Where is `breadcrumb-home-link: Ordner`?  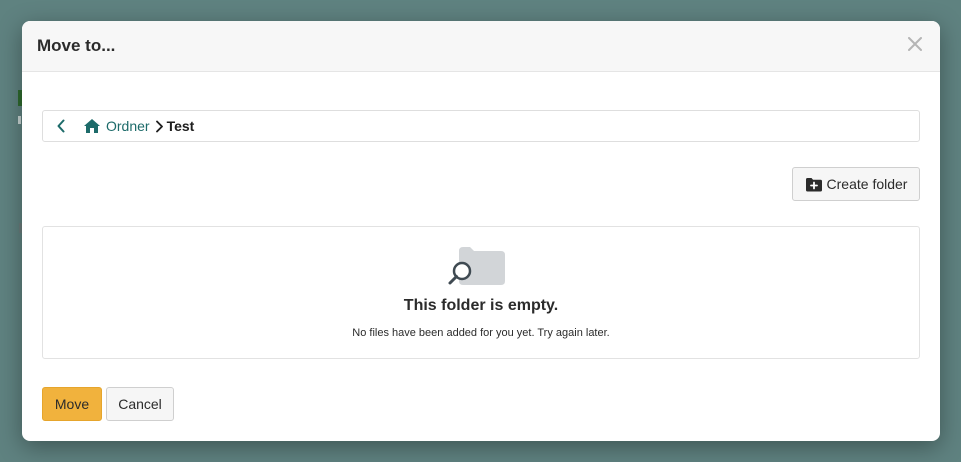
breadcrumb-home-link: Ordner is located at coordinates (116, 126).